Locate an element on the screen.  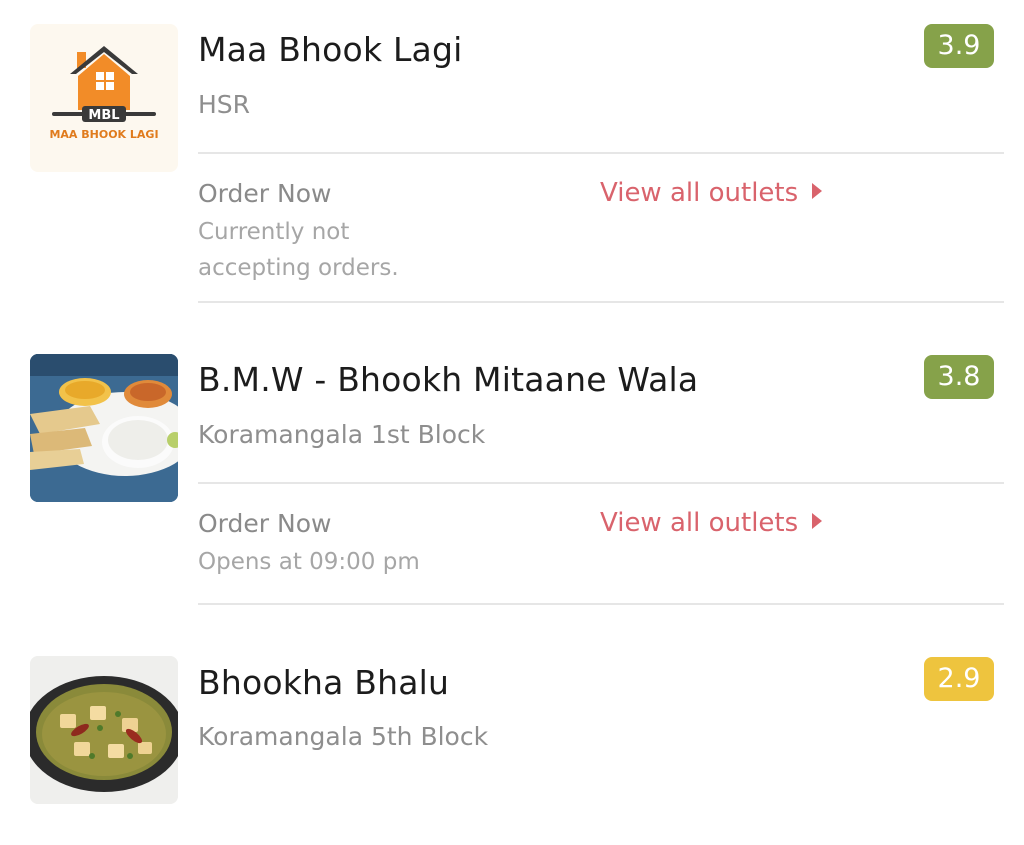
rating-badge: 3.9 is located at coordinates (959, 46).